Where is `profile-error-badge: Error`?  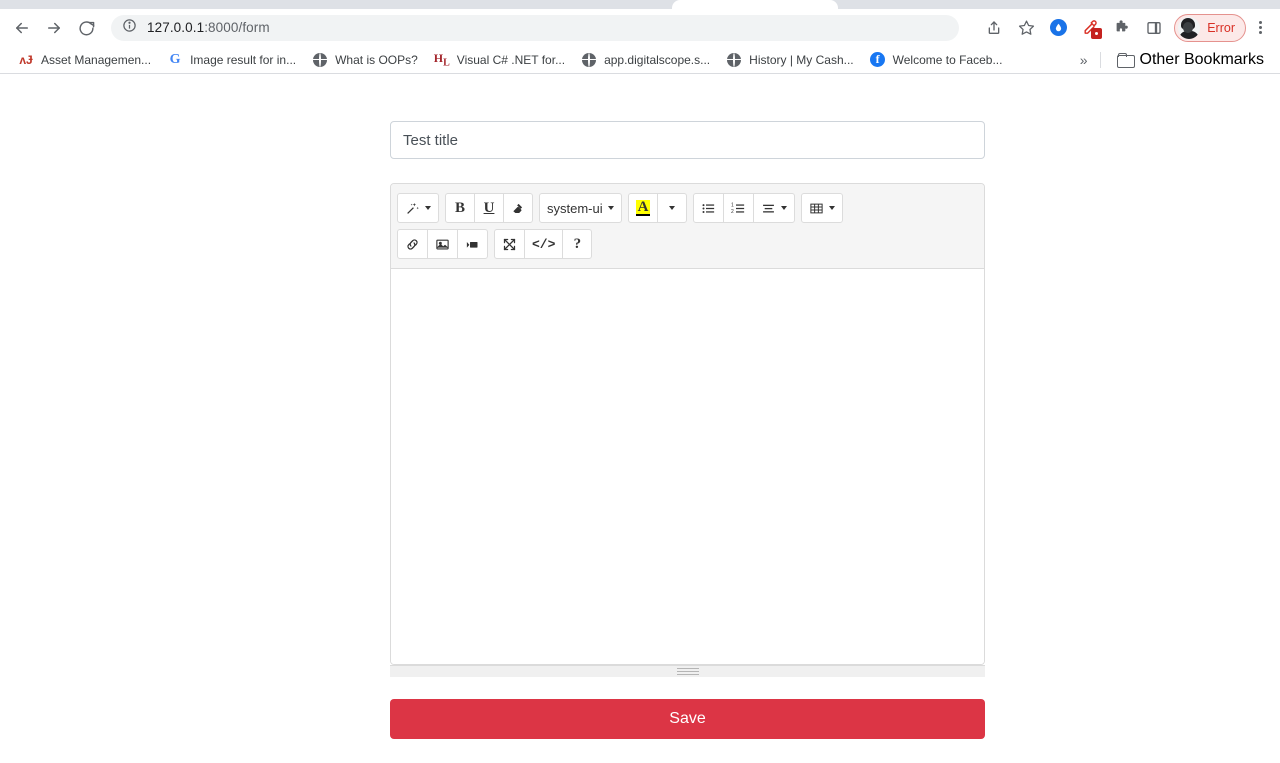 profile-error-badge: Error is located at coordinates (1210, 27).